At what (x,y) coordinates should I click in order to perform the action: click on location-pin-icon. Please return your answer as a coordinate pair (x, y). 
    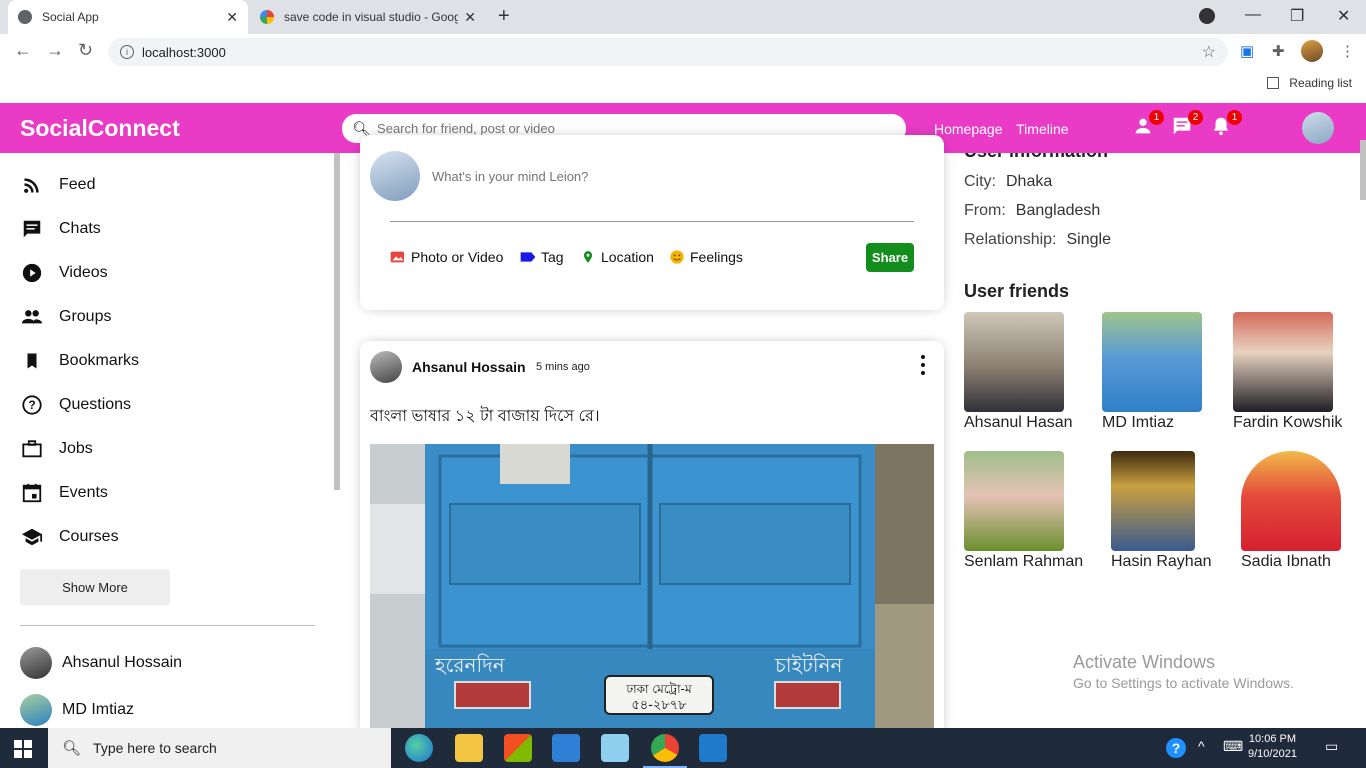
    Looking at the image, I should click on (588, 257).